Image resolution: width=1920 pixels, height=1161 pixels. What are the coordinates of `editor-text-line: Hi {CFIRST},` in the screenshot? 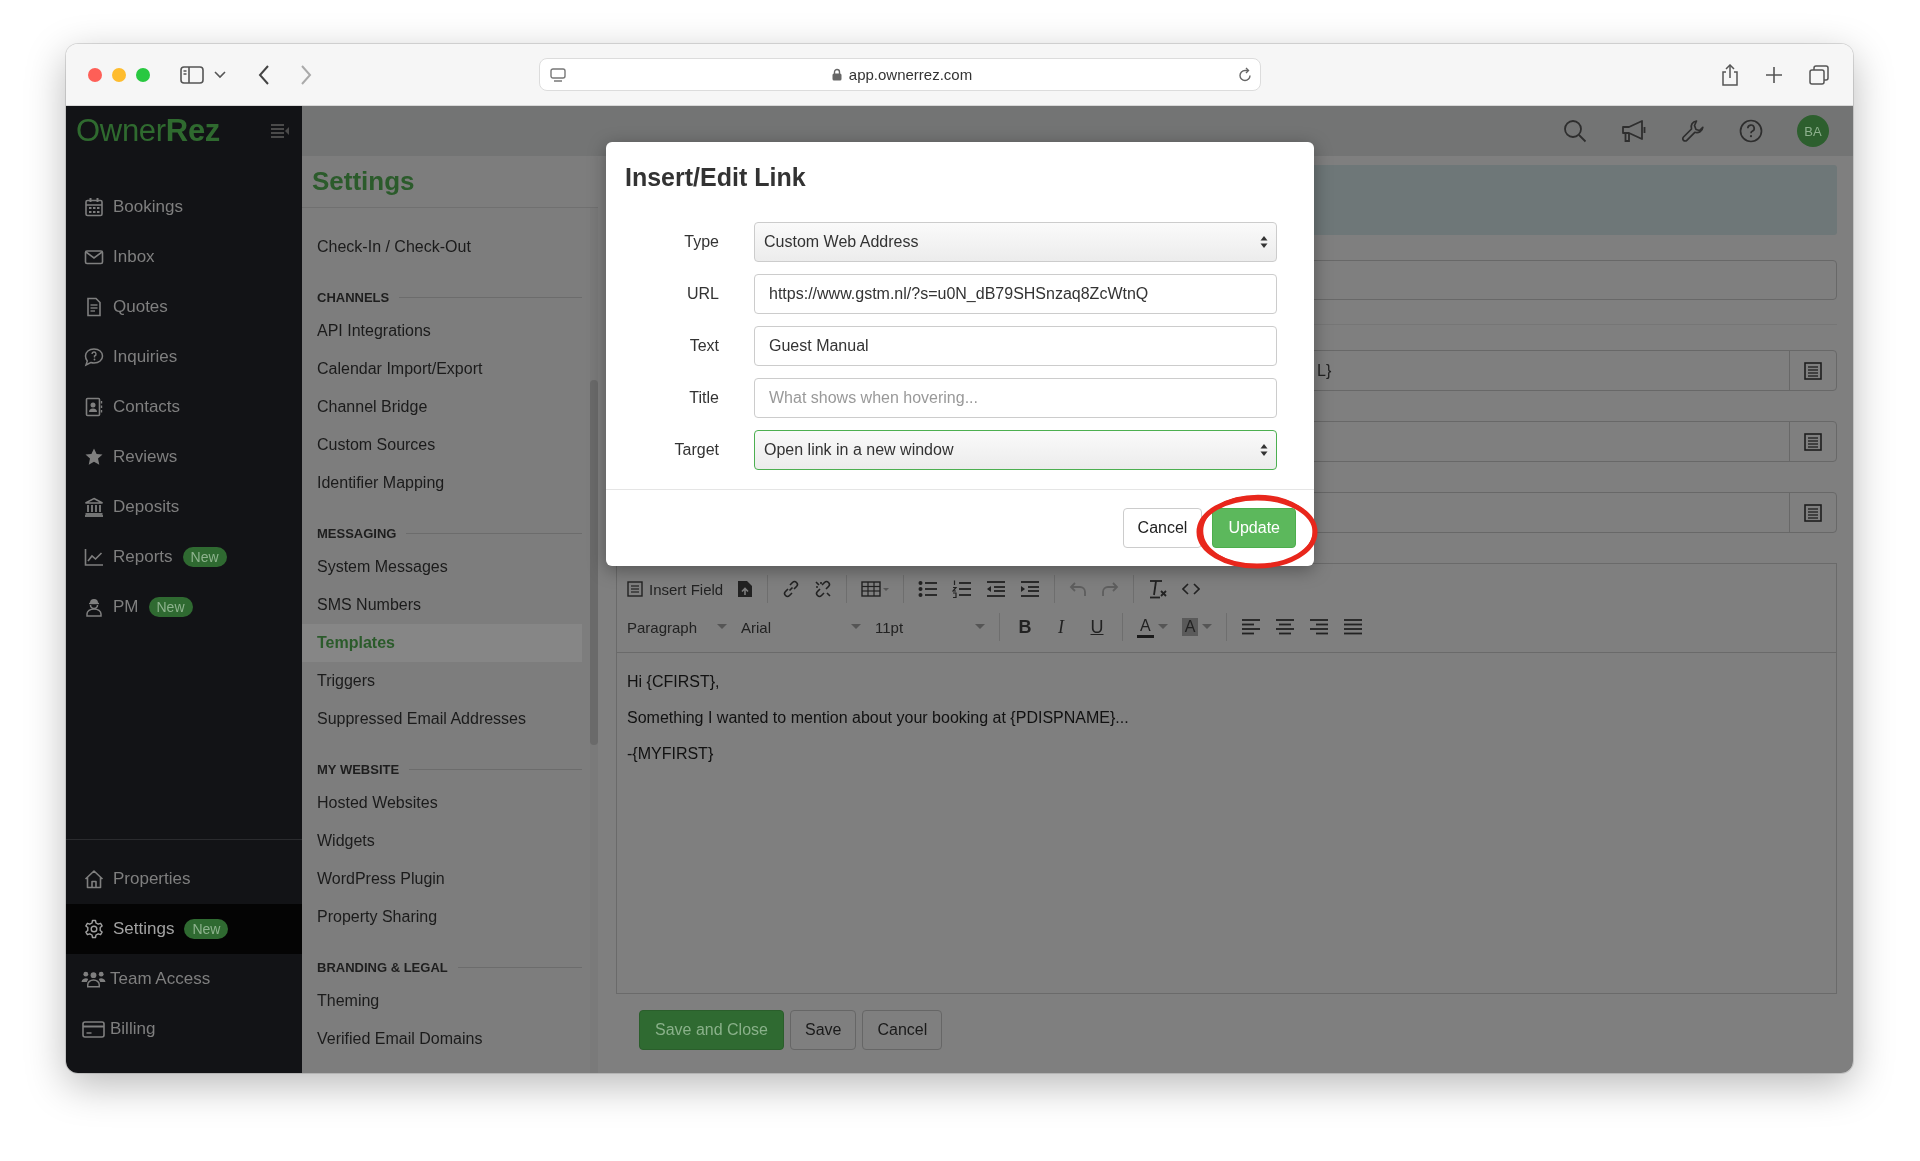 It's located at (674, 682).